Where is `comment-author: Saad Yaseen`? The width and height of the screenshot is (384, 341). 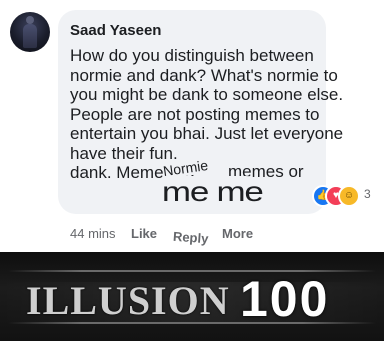 comment-author: Saad Yaseen is located at coordinates (115, 30).